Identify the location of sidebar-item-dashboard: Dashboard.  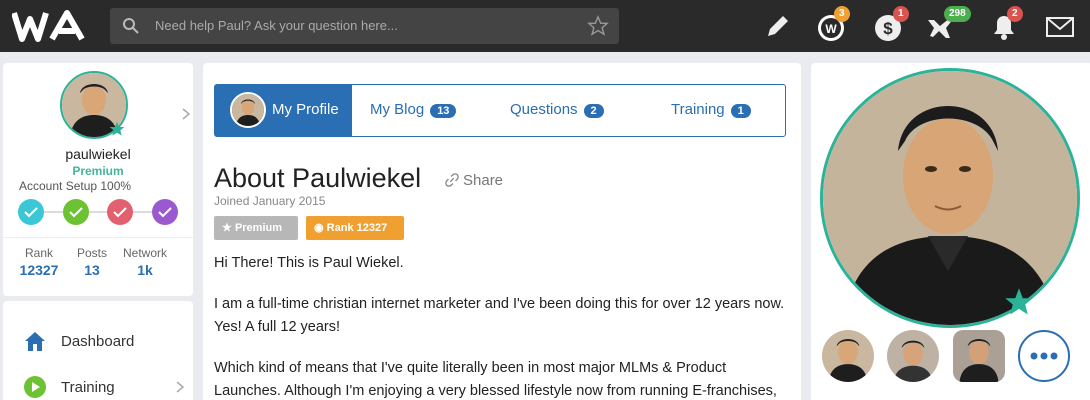
(98, 341).